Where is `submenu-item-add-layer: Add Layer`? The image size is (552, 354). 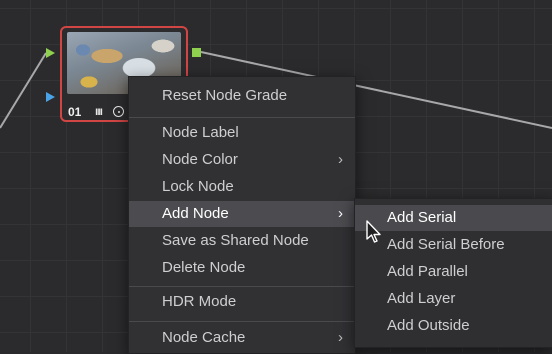 submenu-item-add-layer: Add Layer is located at coordinates (453, 299).